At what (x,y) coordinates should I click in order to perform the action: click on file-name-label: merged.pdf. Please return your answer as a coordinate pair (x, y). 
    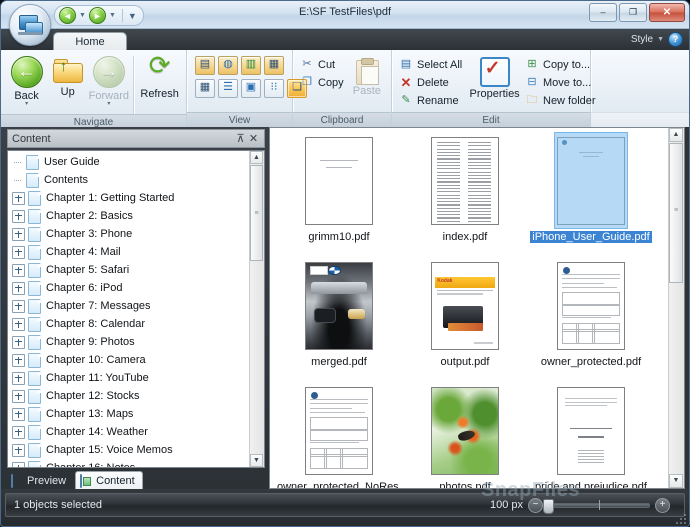
    Looking at the image, I should click on (339, 362).